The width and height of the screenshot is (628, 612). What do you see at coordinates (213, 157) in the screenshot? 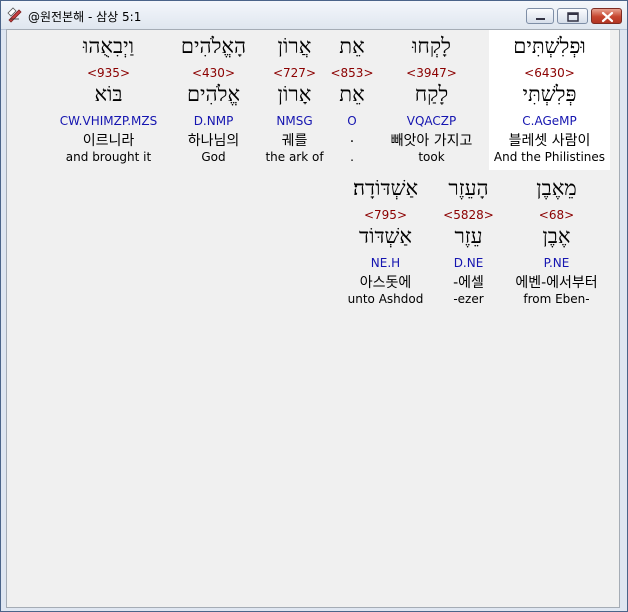
I see `english-gloss: God` at bounding box center [213, 157].